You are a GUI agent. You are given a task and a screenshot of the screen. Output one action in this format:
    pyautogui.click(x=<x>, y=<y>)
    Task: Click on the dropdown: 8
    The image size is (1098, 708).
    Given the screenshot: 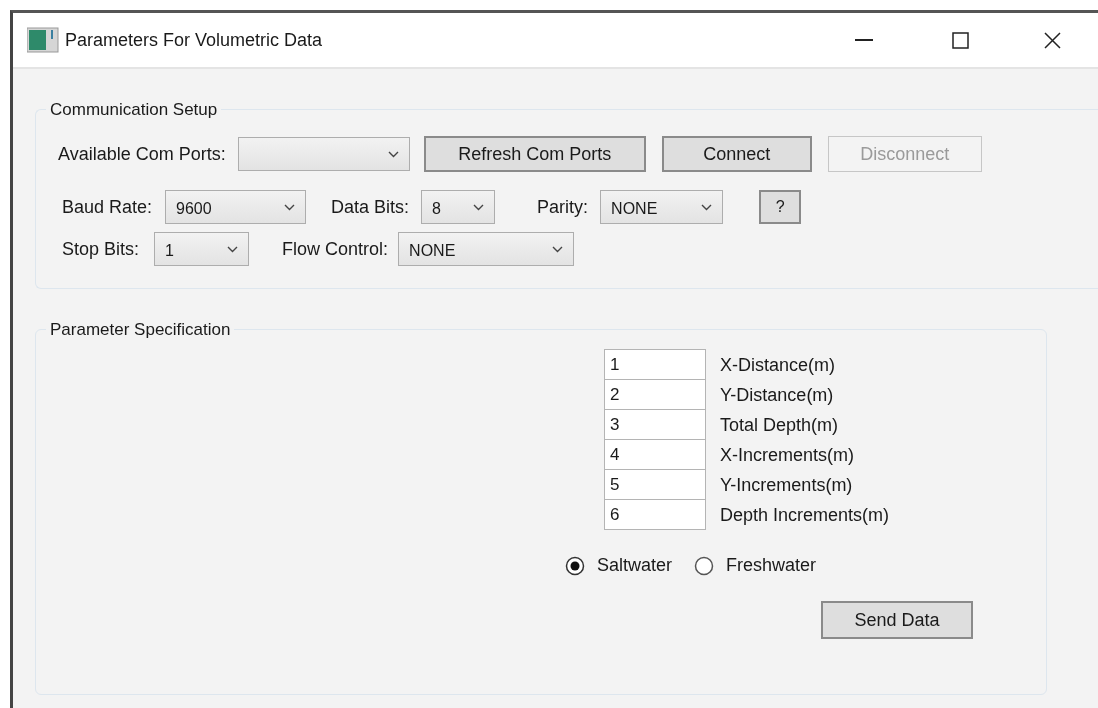 What is the action you would take?
    pyautogui.click(x=458, y=207)
    